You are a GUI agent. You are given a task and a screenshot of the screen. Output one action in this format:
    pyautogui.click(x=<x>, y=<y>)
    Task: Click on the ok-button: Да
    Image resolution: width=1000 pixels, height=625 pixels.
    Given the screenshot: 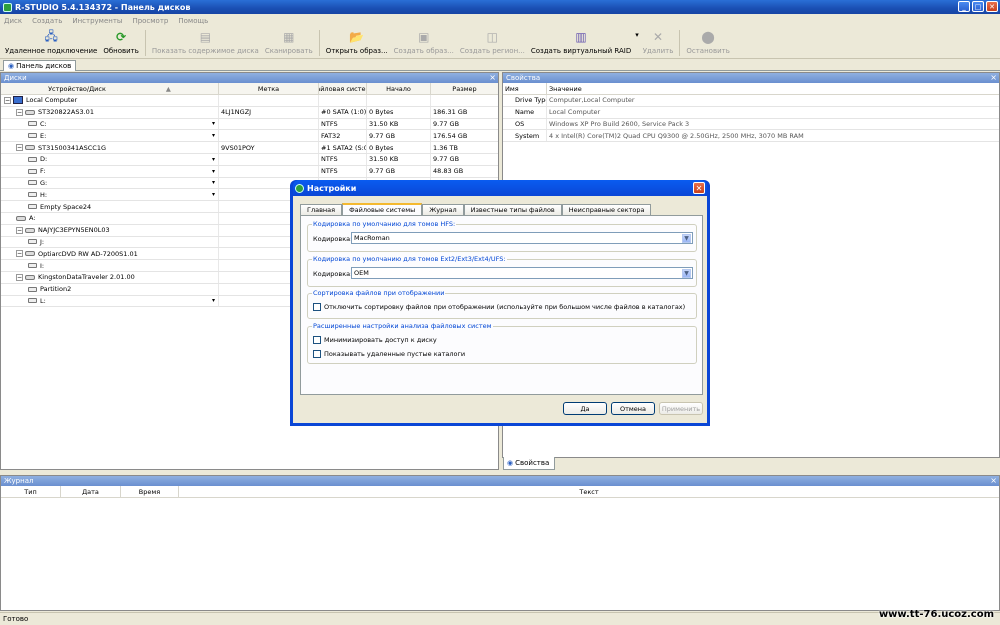 What is the action you would take?
    pyautogui.click(x=585, y=408)
    